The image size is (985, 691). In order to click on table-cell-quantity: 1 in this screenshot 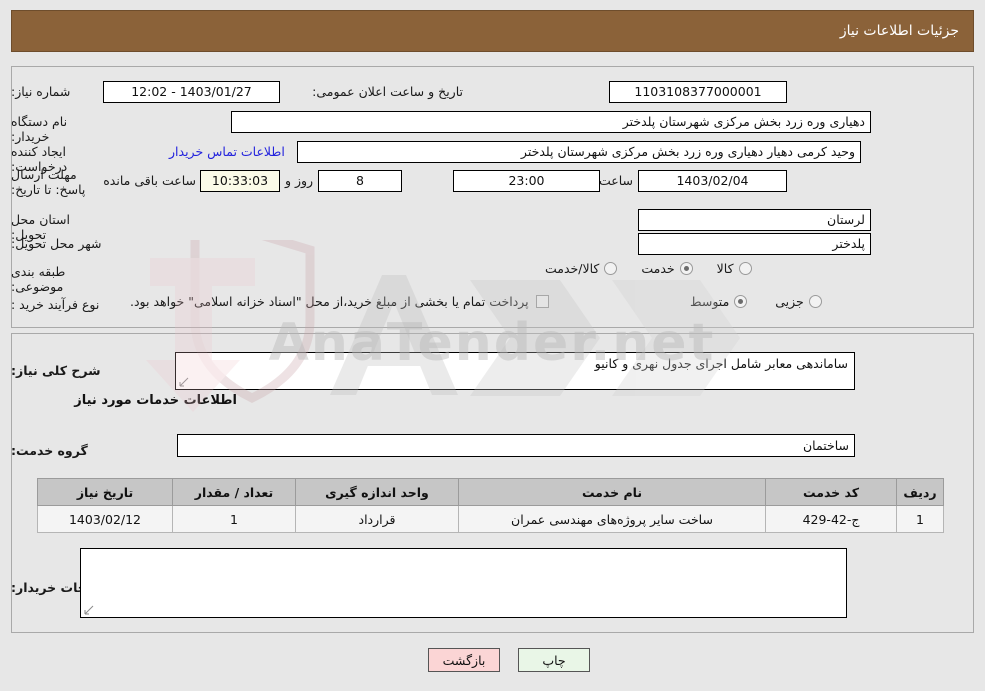, I will do `click(234, 519)`.